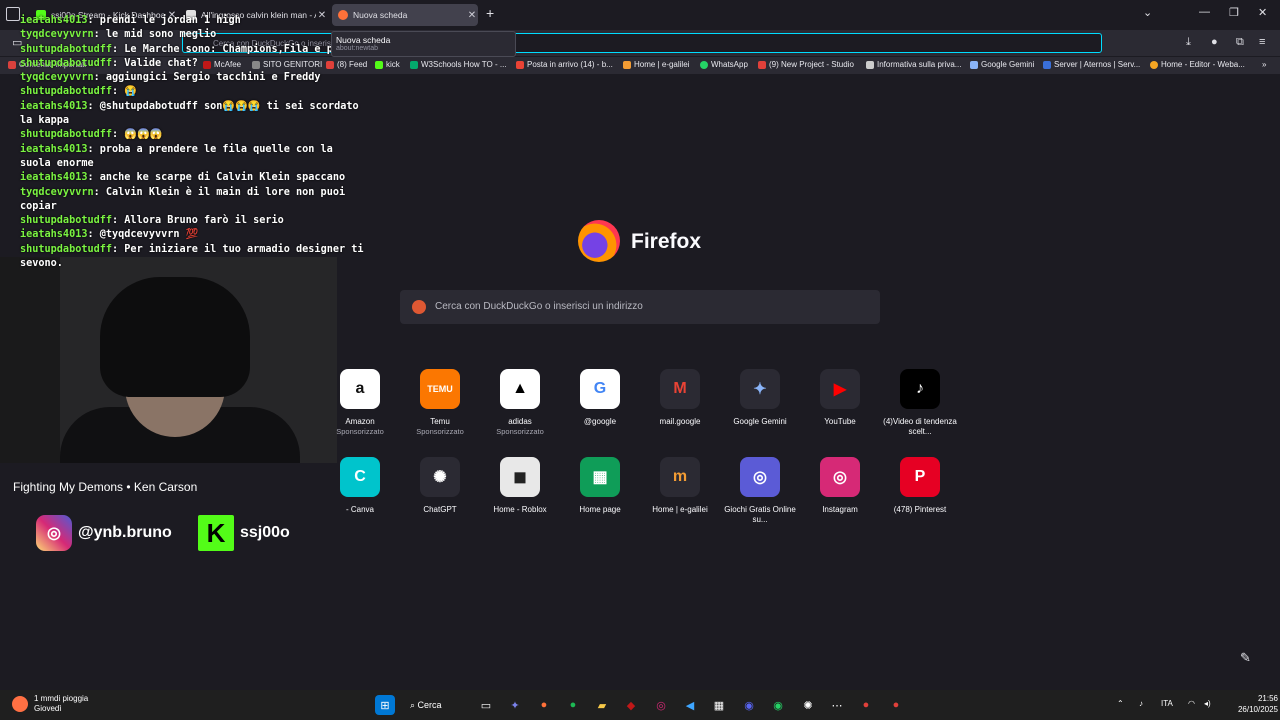  I want to click on shortcut-tile: G @google, so click(600, 398).